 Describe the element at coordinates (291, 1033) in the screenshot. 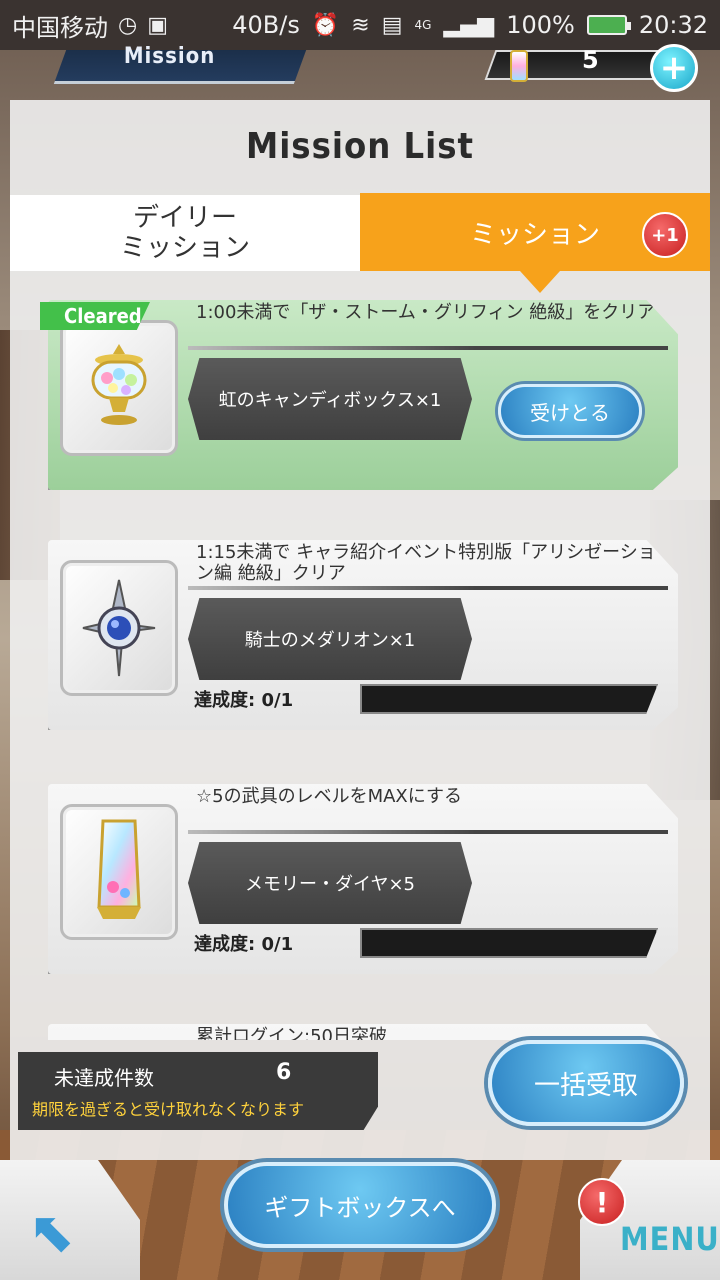

I see `mission-title: 累計ログイン:50日突破` at that location.